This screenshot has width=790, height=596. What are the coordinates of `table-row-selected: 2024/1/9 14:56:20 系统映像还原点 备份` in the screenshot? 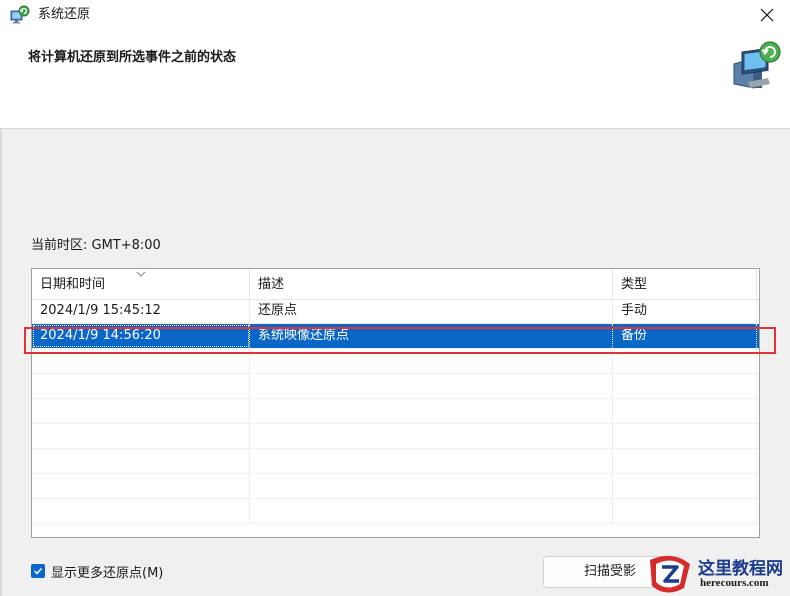 It's located at (395, 336).